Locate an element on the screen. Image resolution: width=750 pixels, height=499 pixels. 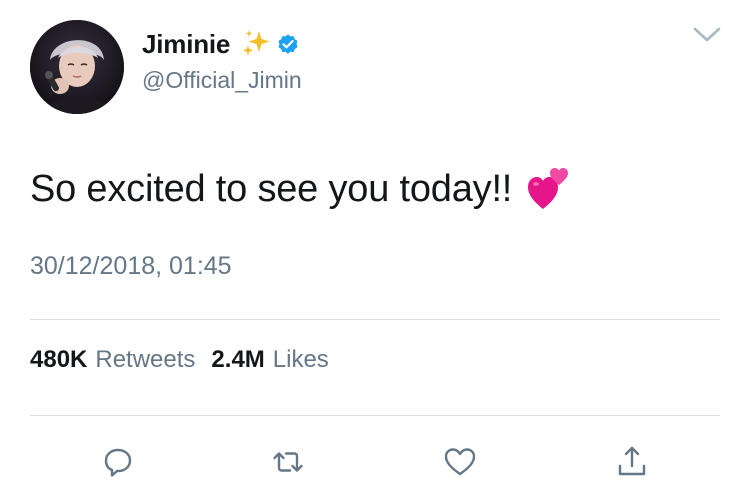
retweet-icon is located at coordinates (288, 462).